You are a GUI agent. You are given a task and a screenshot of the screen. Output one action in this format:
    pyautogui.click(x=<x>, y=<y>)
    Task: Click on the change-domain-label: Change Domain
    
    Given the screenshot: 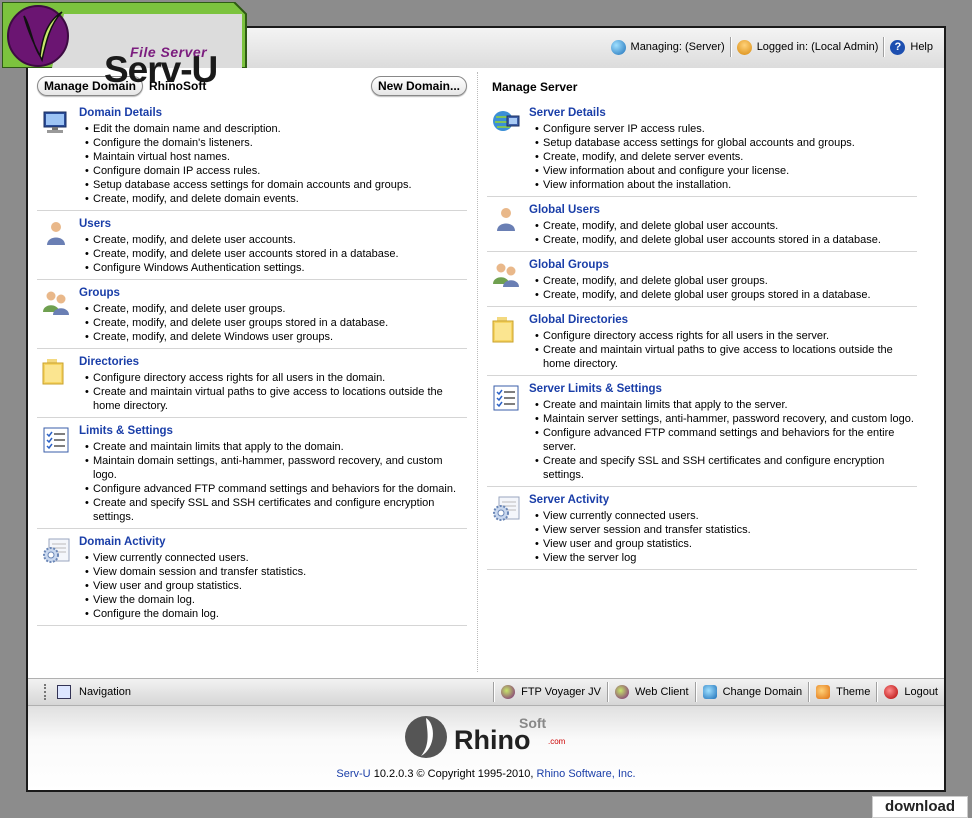 What is the action you would take?
    pyautogui.click(x=762, y=692)
    